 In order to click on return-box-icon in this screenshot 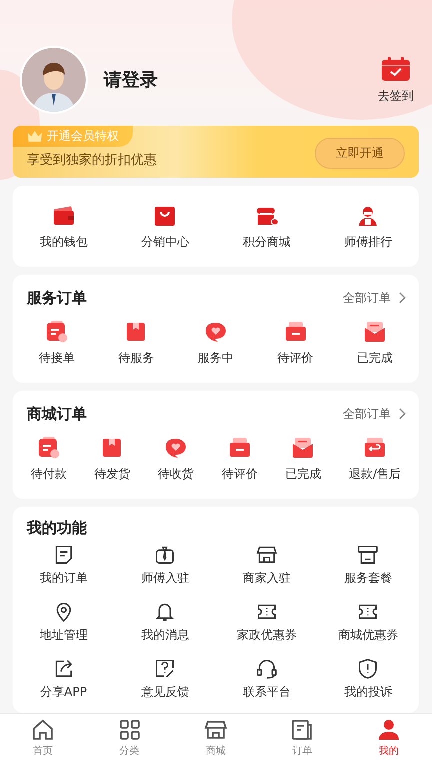, I will do `click(375, 448)`.